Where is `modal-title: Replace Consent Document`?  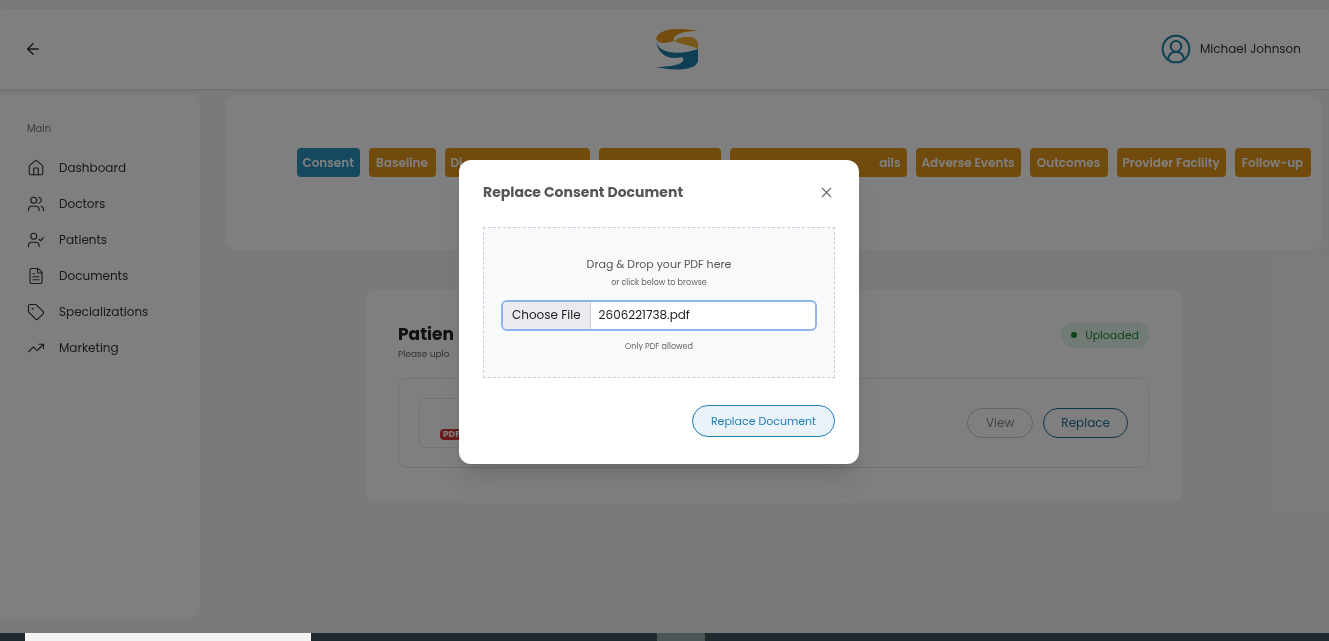 modal-title: Replace Consent Document is located at coordinates (583, 192).